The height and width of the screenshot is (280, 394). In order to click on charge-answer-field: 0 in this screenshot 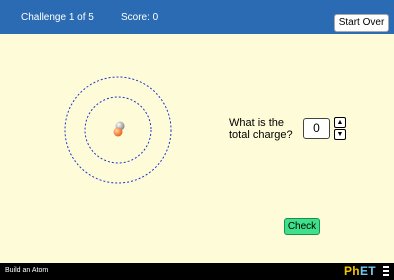, I will do `click(316, 128)`.